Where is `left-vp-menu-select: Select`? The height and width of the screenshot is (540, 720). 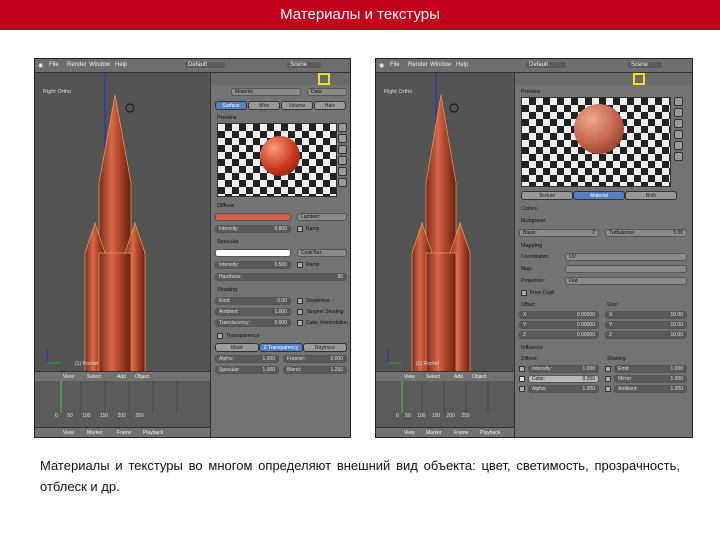
left-vp-menu-select: Select is located at coordinates (94, 377).